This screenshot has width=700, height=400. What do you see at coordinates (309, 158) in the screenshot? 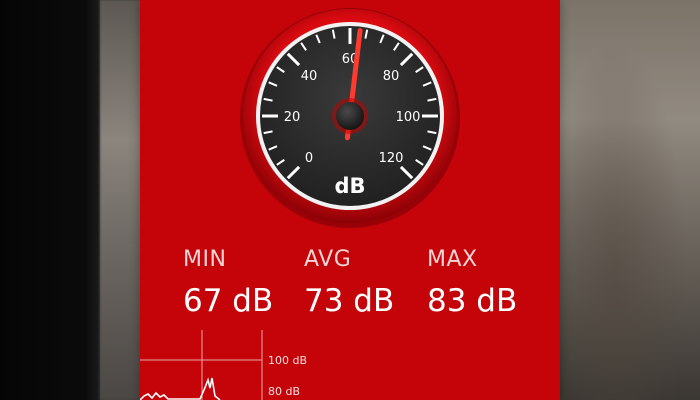
I see `gauge-scale-label: 0` at bounding box center [309, 158].